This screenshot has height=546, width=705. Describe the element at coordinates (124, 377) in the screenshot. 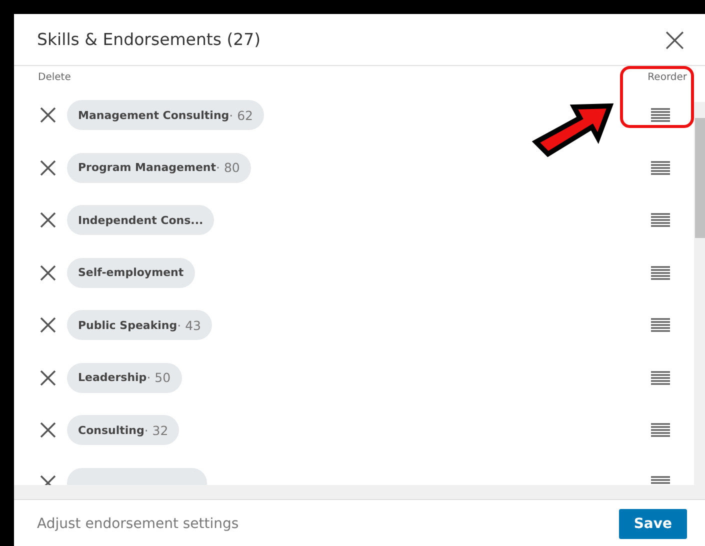

I see `skill-pill: Leadership· 50` at that location.